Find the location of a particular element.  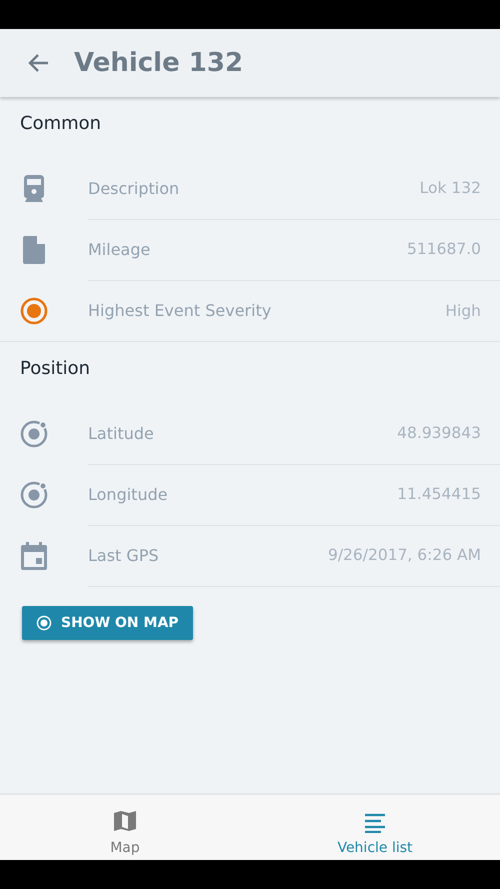

map-icon is located at coordinates (125, 821).